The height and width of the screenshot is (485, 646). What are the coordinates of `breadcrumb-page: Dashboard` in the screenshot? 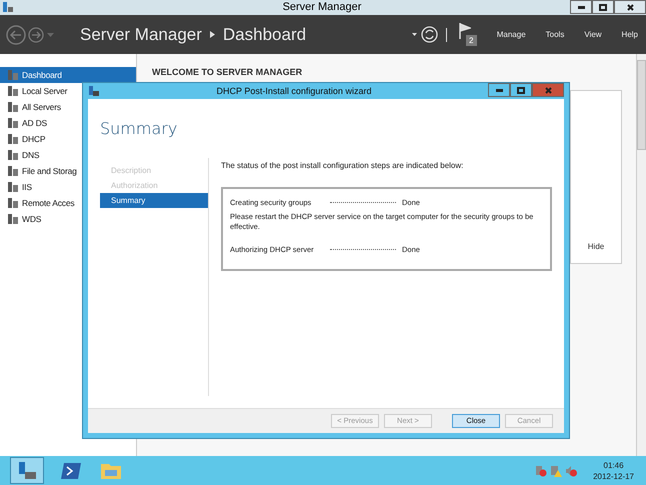 It's located at (264, 35).